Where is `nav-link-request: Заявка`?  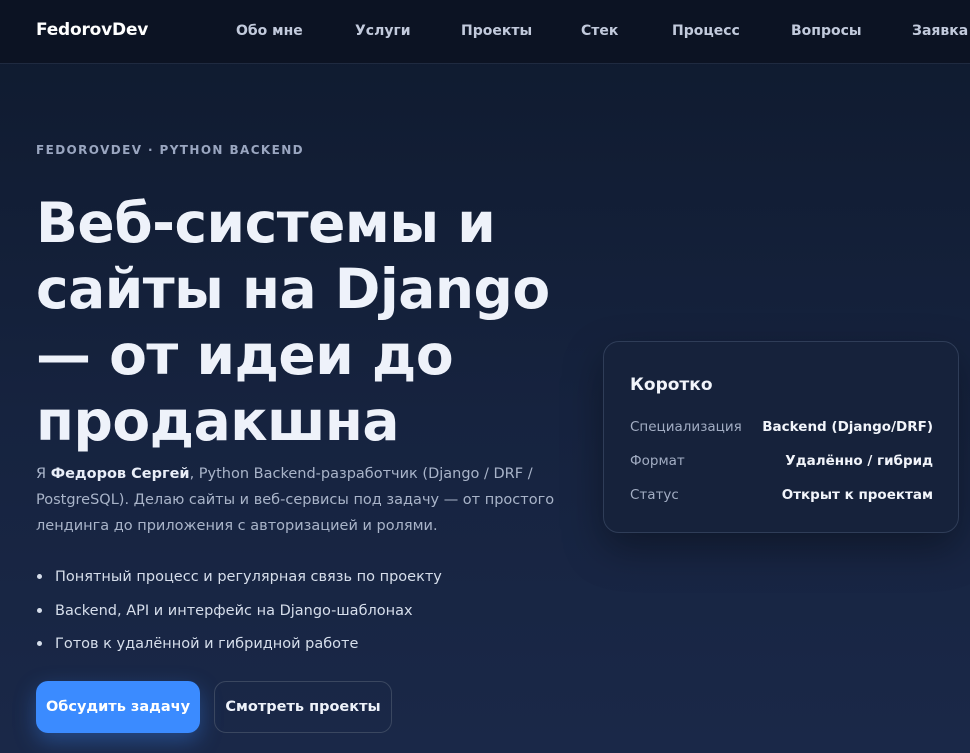
nav-link-request: Заявка is located at coordinates (940, 31).